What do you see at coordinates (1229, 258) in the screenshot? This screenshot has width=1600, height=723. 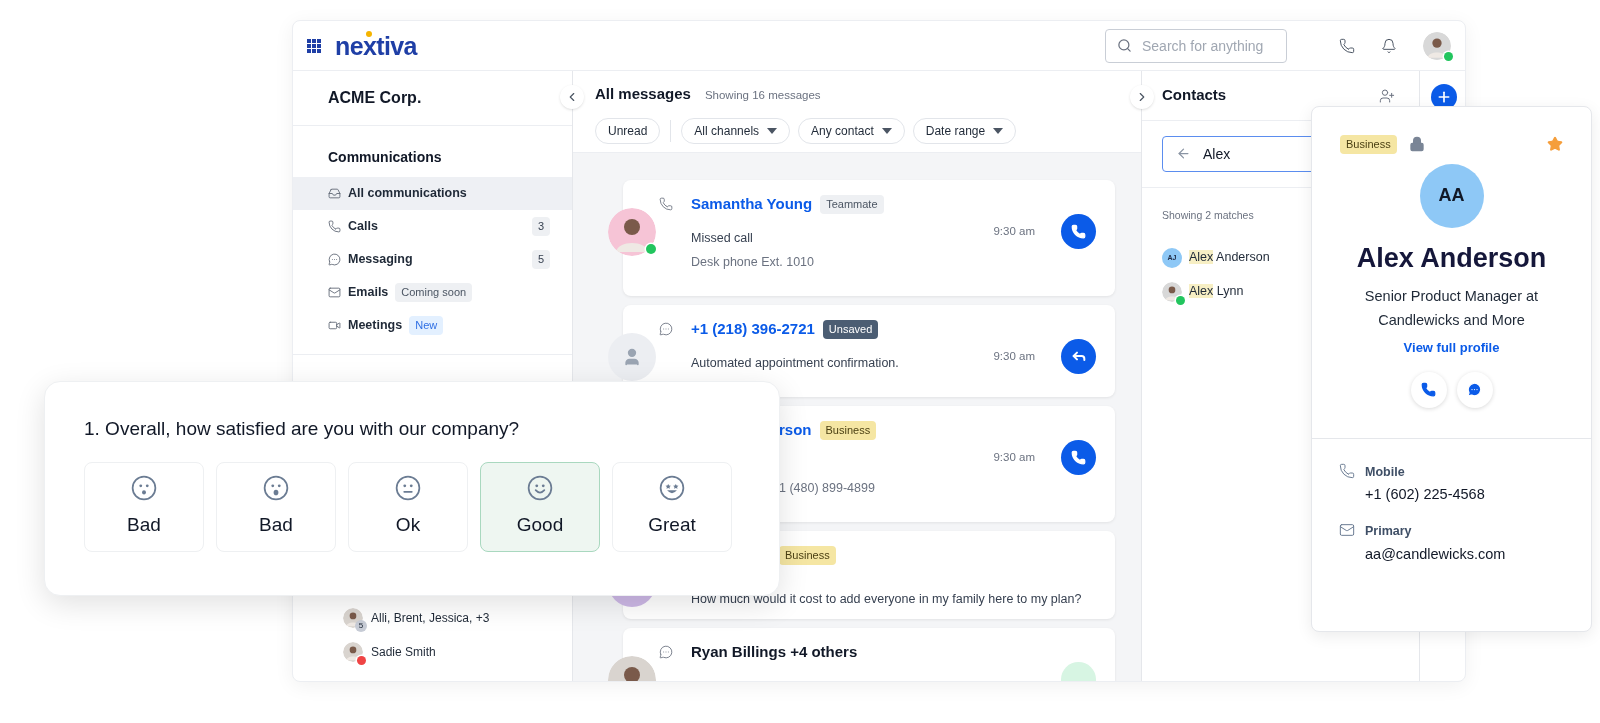 I see `contact-name: Alex Anderson` at bounding box center [1229, 258].